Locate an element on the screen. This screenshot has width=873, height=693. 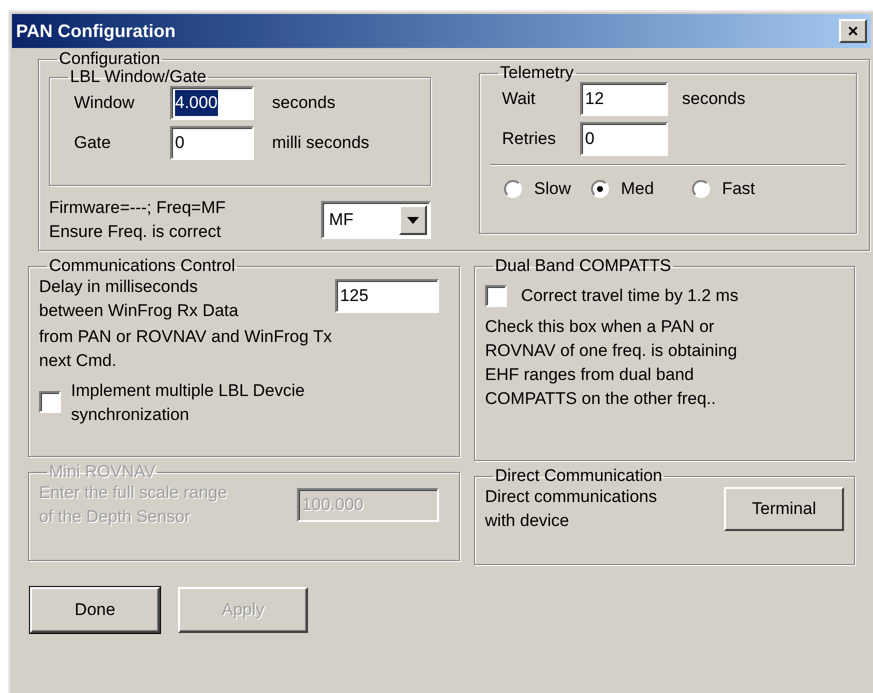
description-text: Check this box when a PAN or ROVNAV of one freq. is obtaining EHF ranges from dual band COMPATTS on the other freq.. is located at coordinates (611, 363).